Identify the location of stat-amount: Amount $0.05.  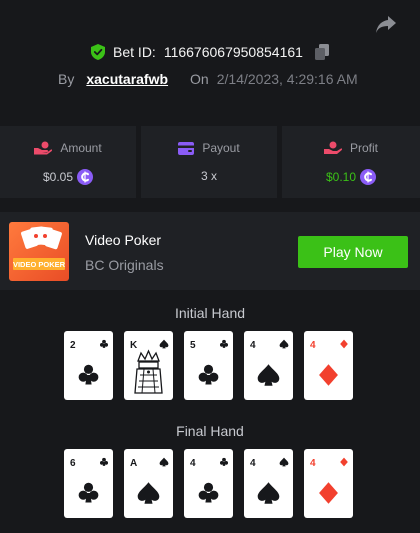
(68, 162).